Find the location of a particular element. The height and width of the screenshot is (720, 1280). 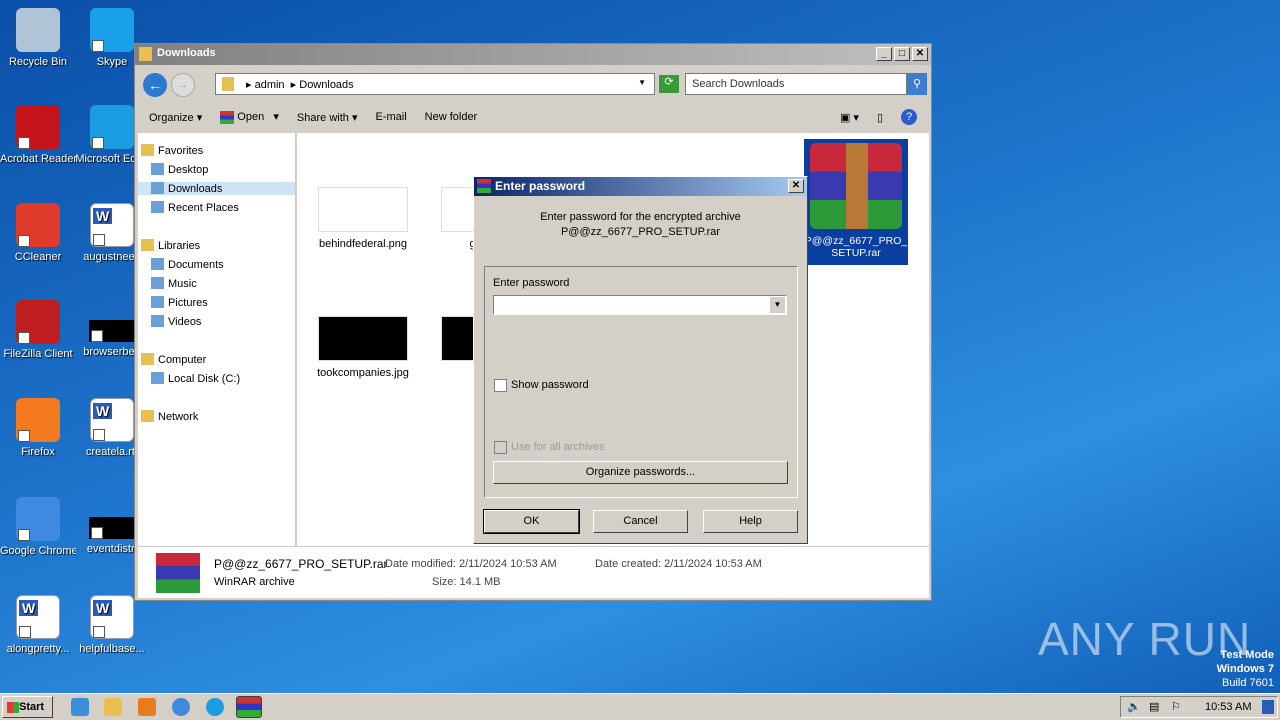

detail-type: WinRAR archive is located at coordinates (254, 582).